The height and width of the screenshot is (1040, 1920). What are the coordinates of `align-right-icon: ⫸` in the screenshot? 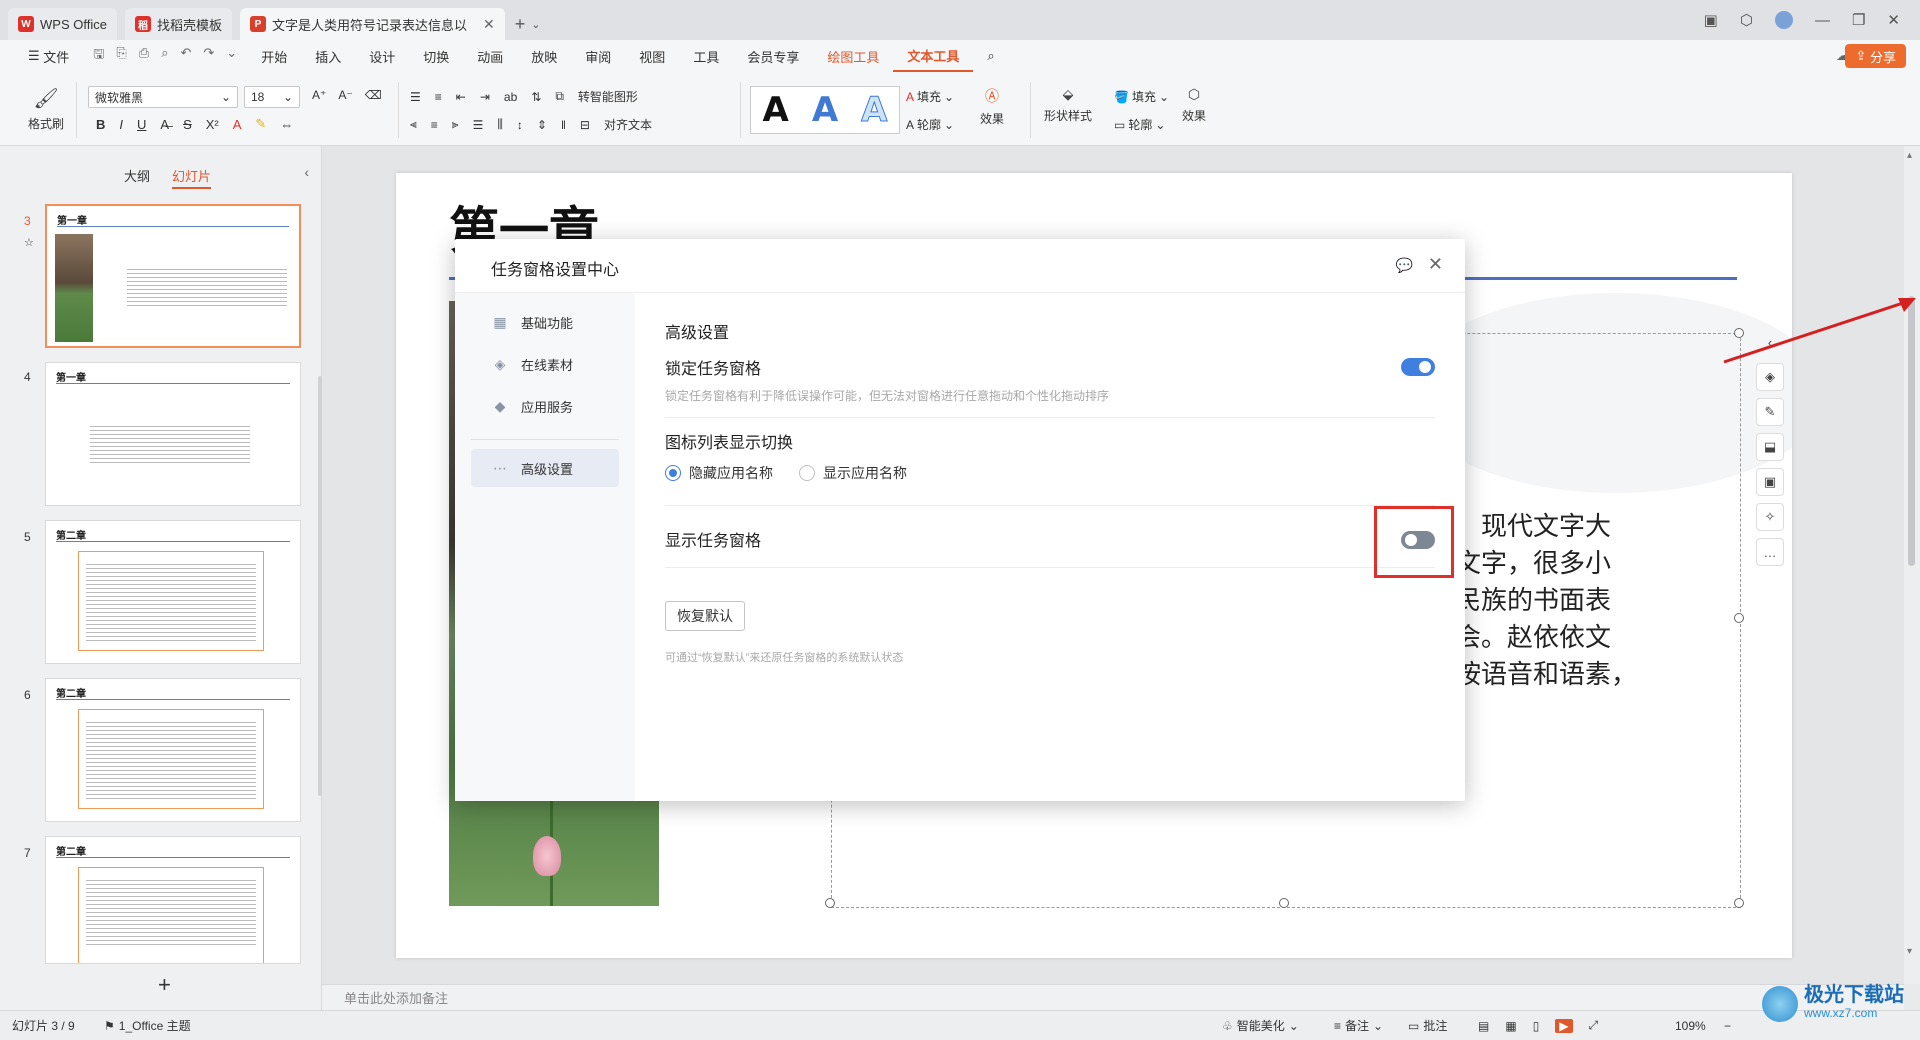 It's located at (455, 124).